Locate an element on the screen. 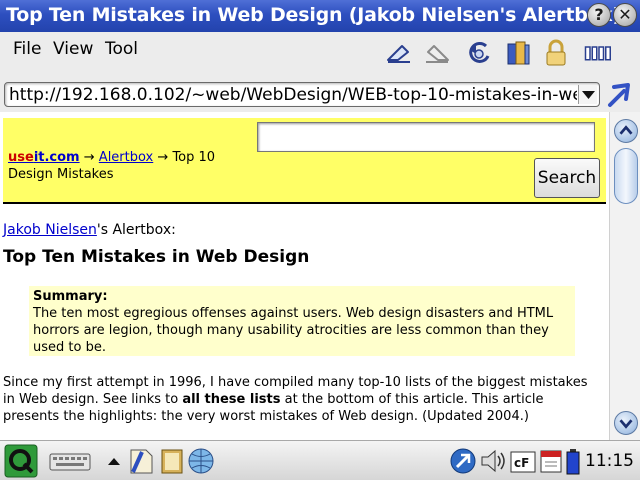  clock: 11:15 is located at coordinates (609, 461).